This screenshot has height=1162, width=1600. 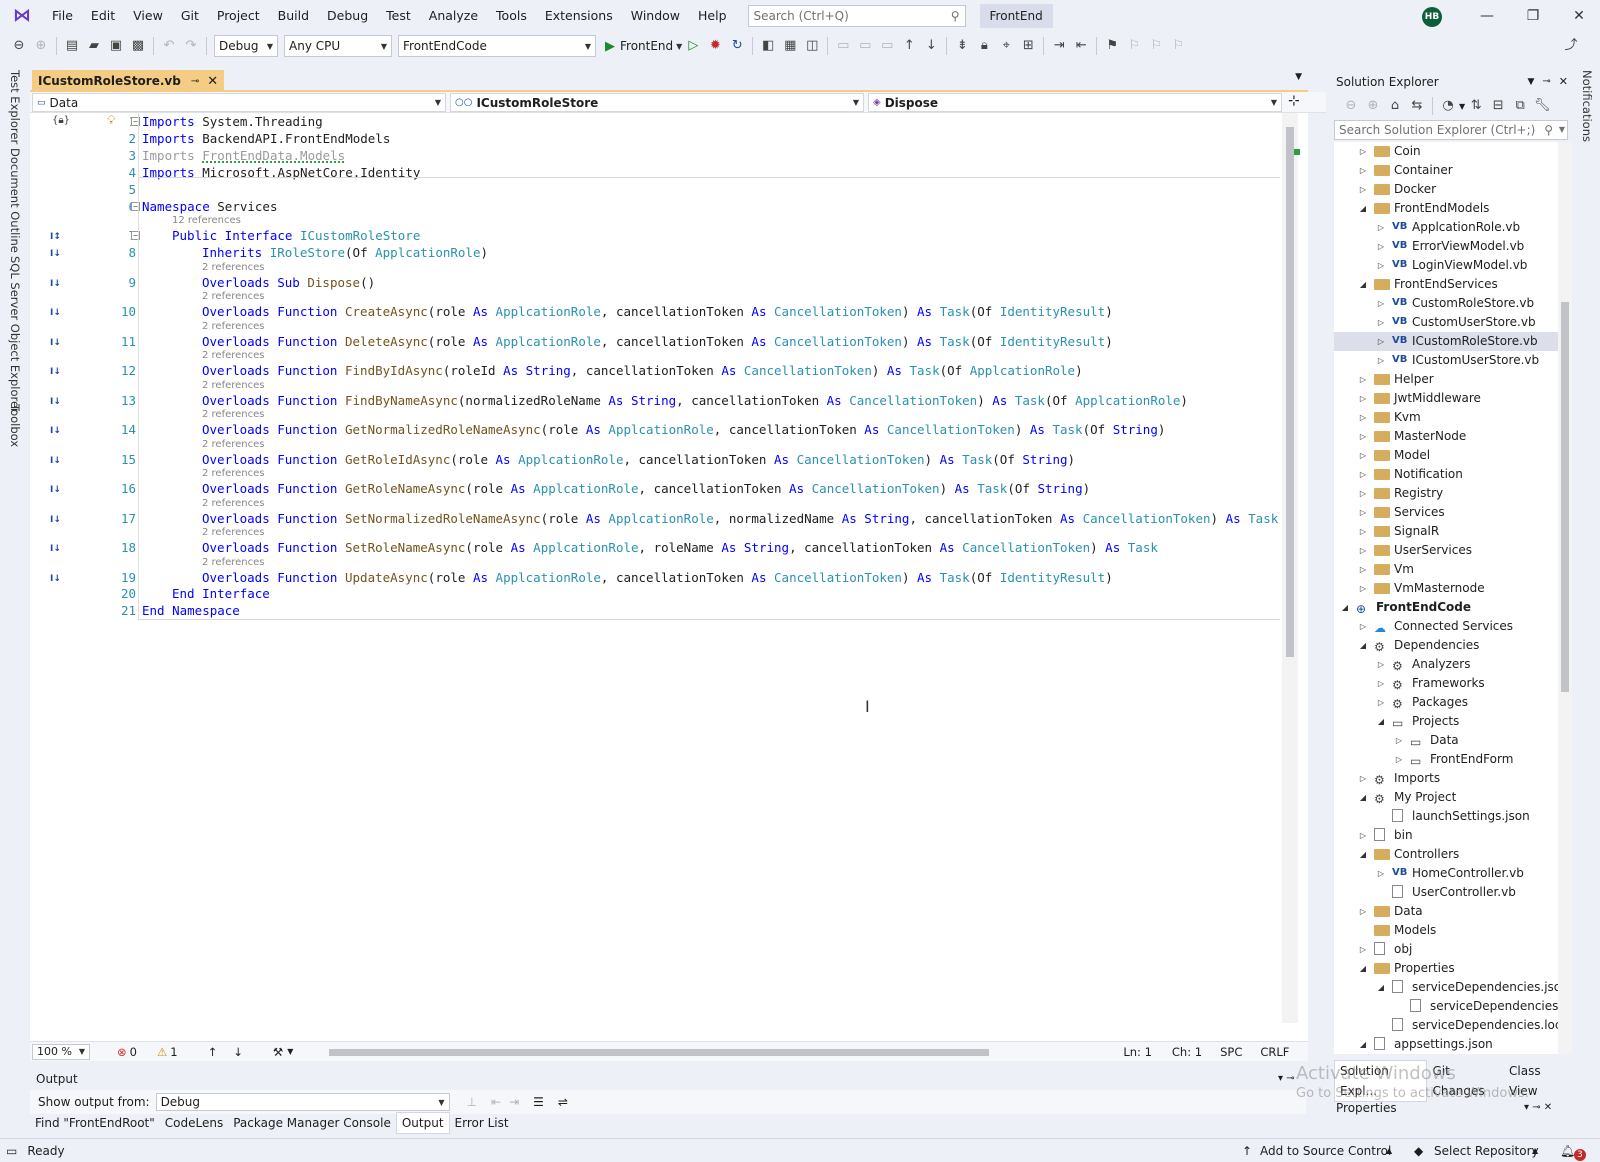 What do you see at coordinates (1487, 16) in the screenshot?
I see `minimize-button: —` at bounding box center [1487, 16].